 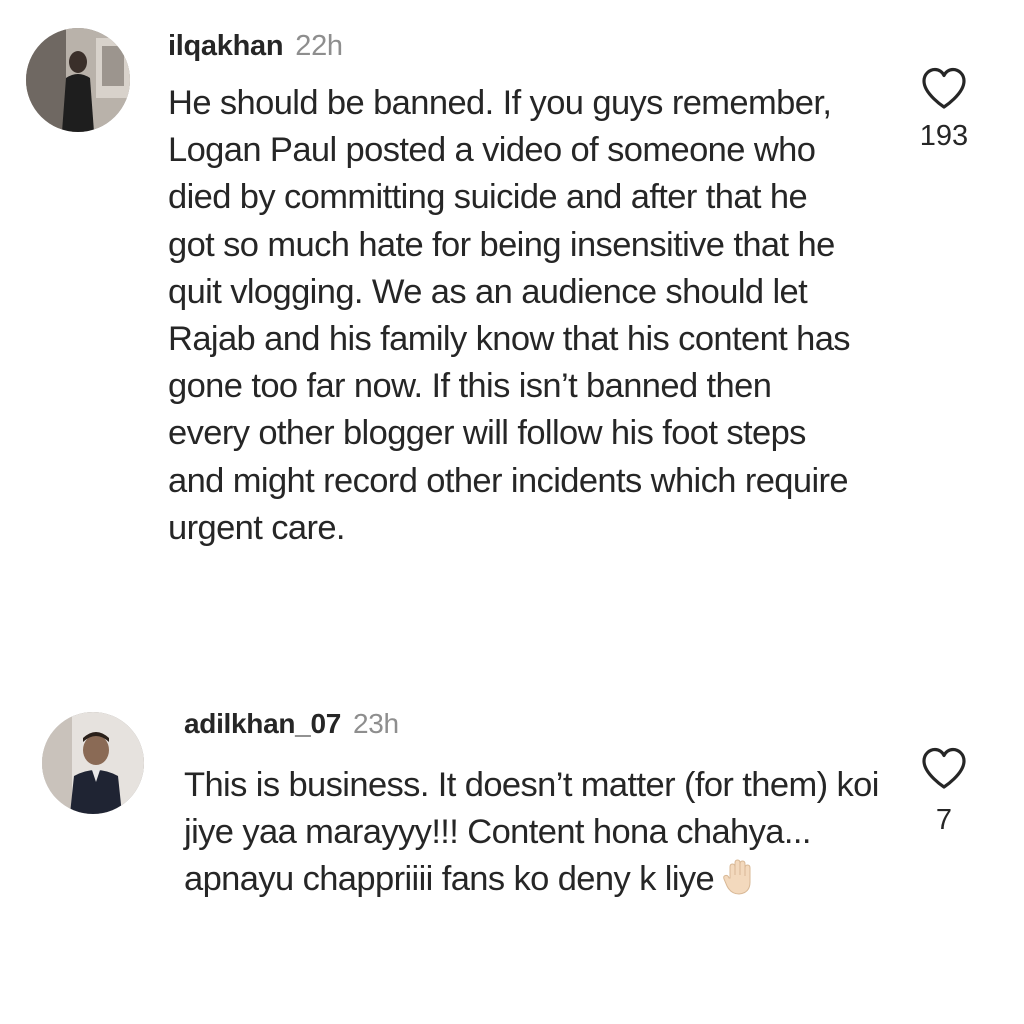 I want to click on like-count: 193, so click(x=944, y=136).